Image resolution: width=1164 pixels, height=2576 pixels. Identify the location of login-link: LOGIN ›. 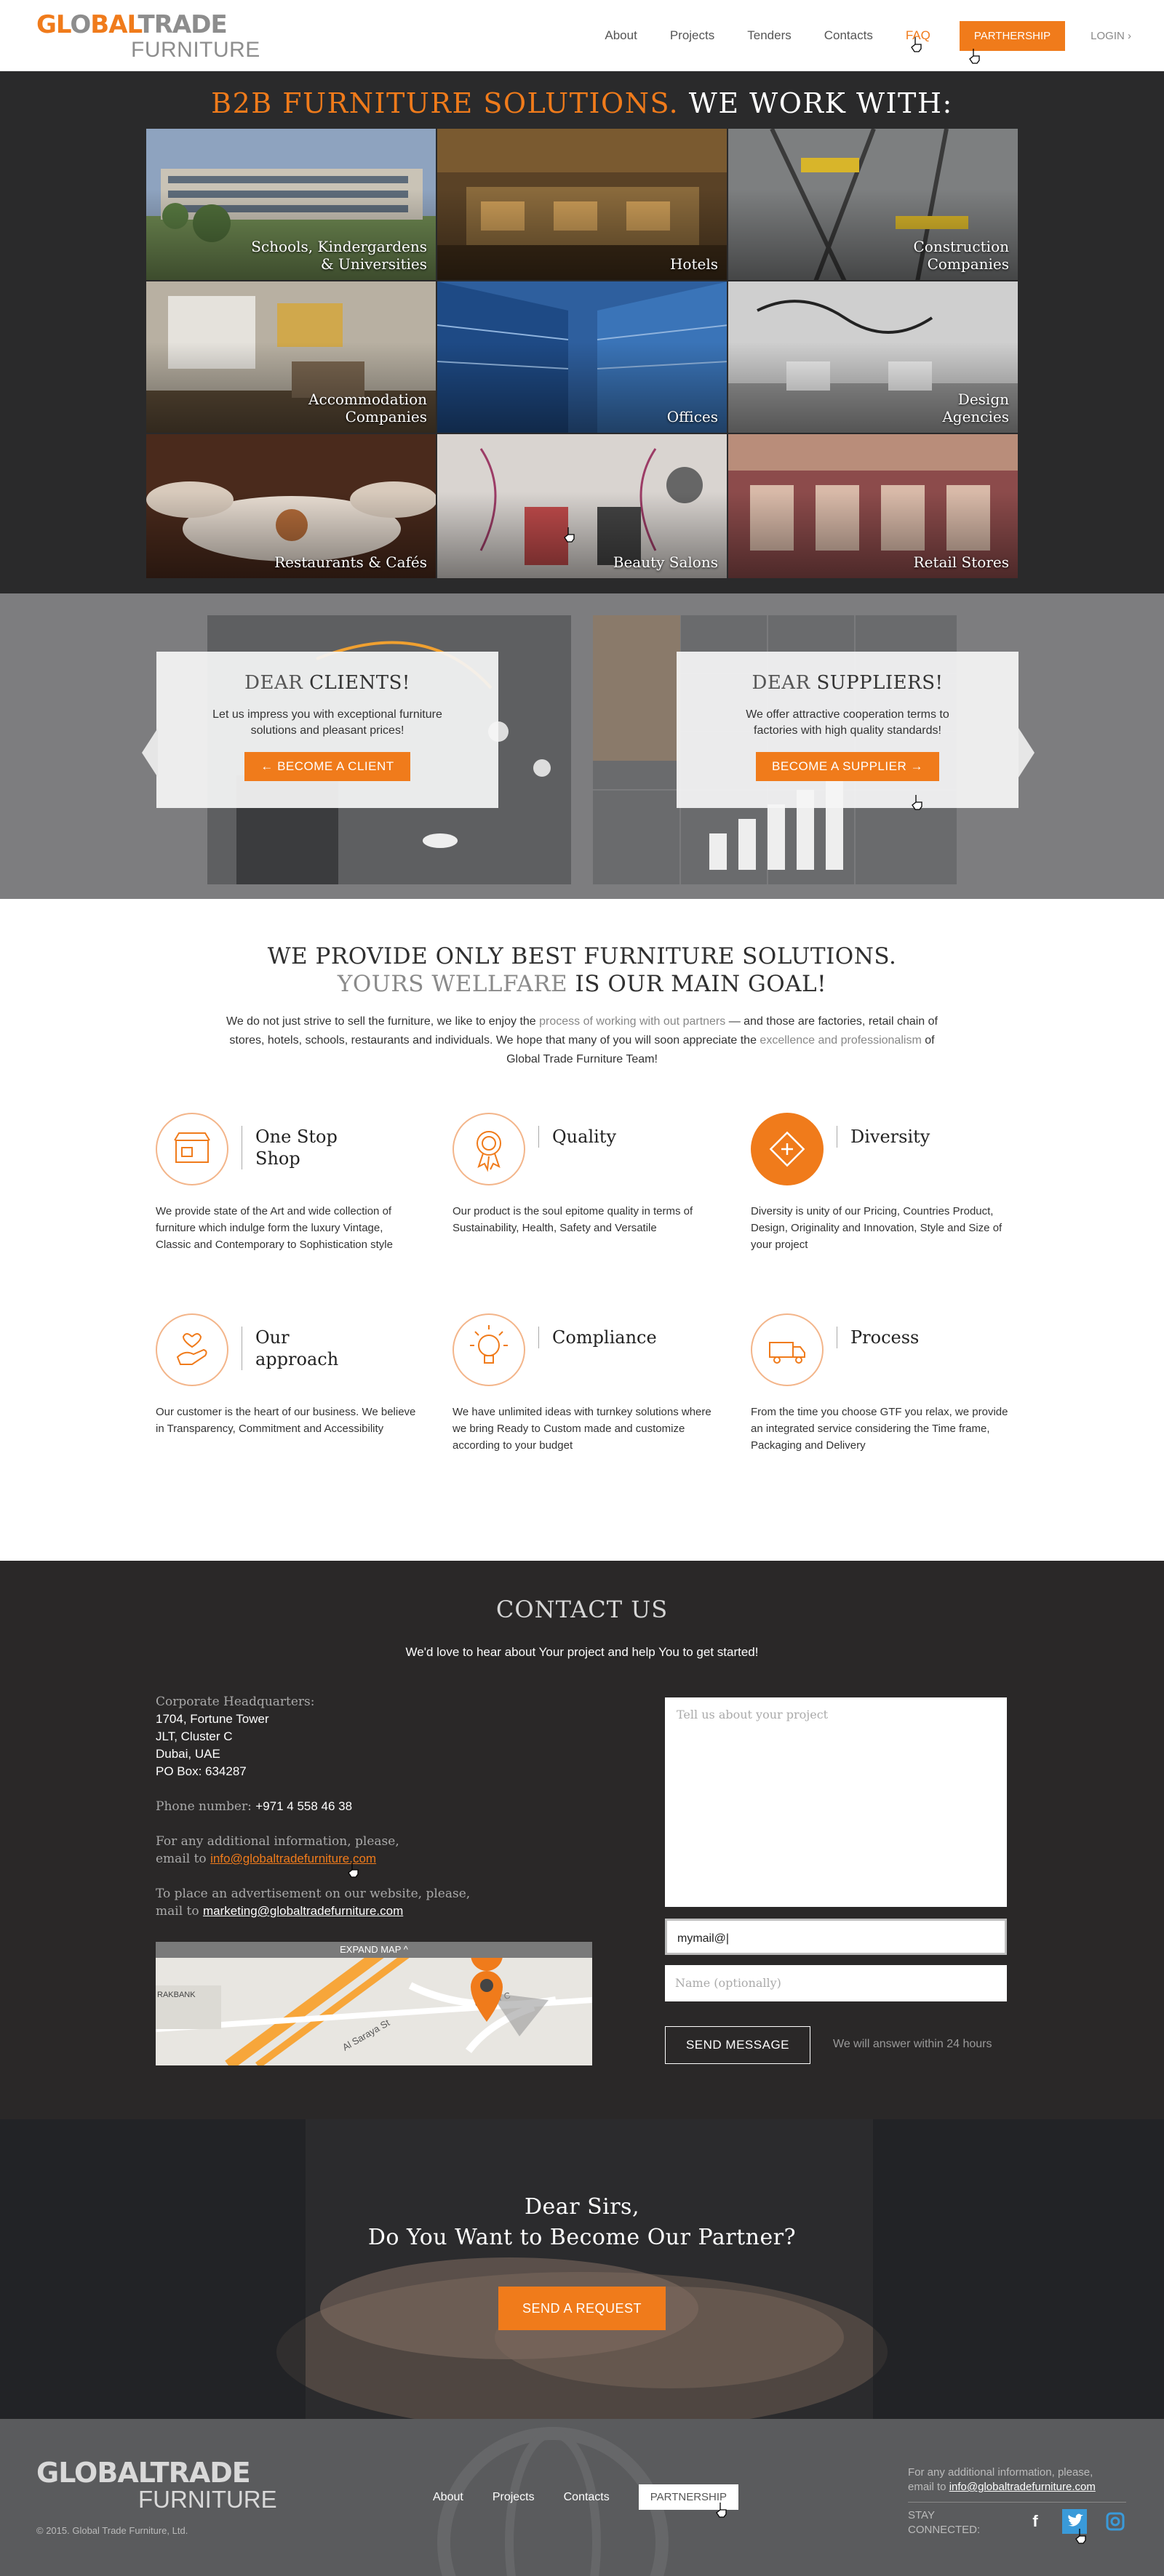
(1111, 36).